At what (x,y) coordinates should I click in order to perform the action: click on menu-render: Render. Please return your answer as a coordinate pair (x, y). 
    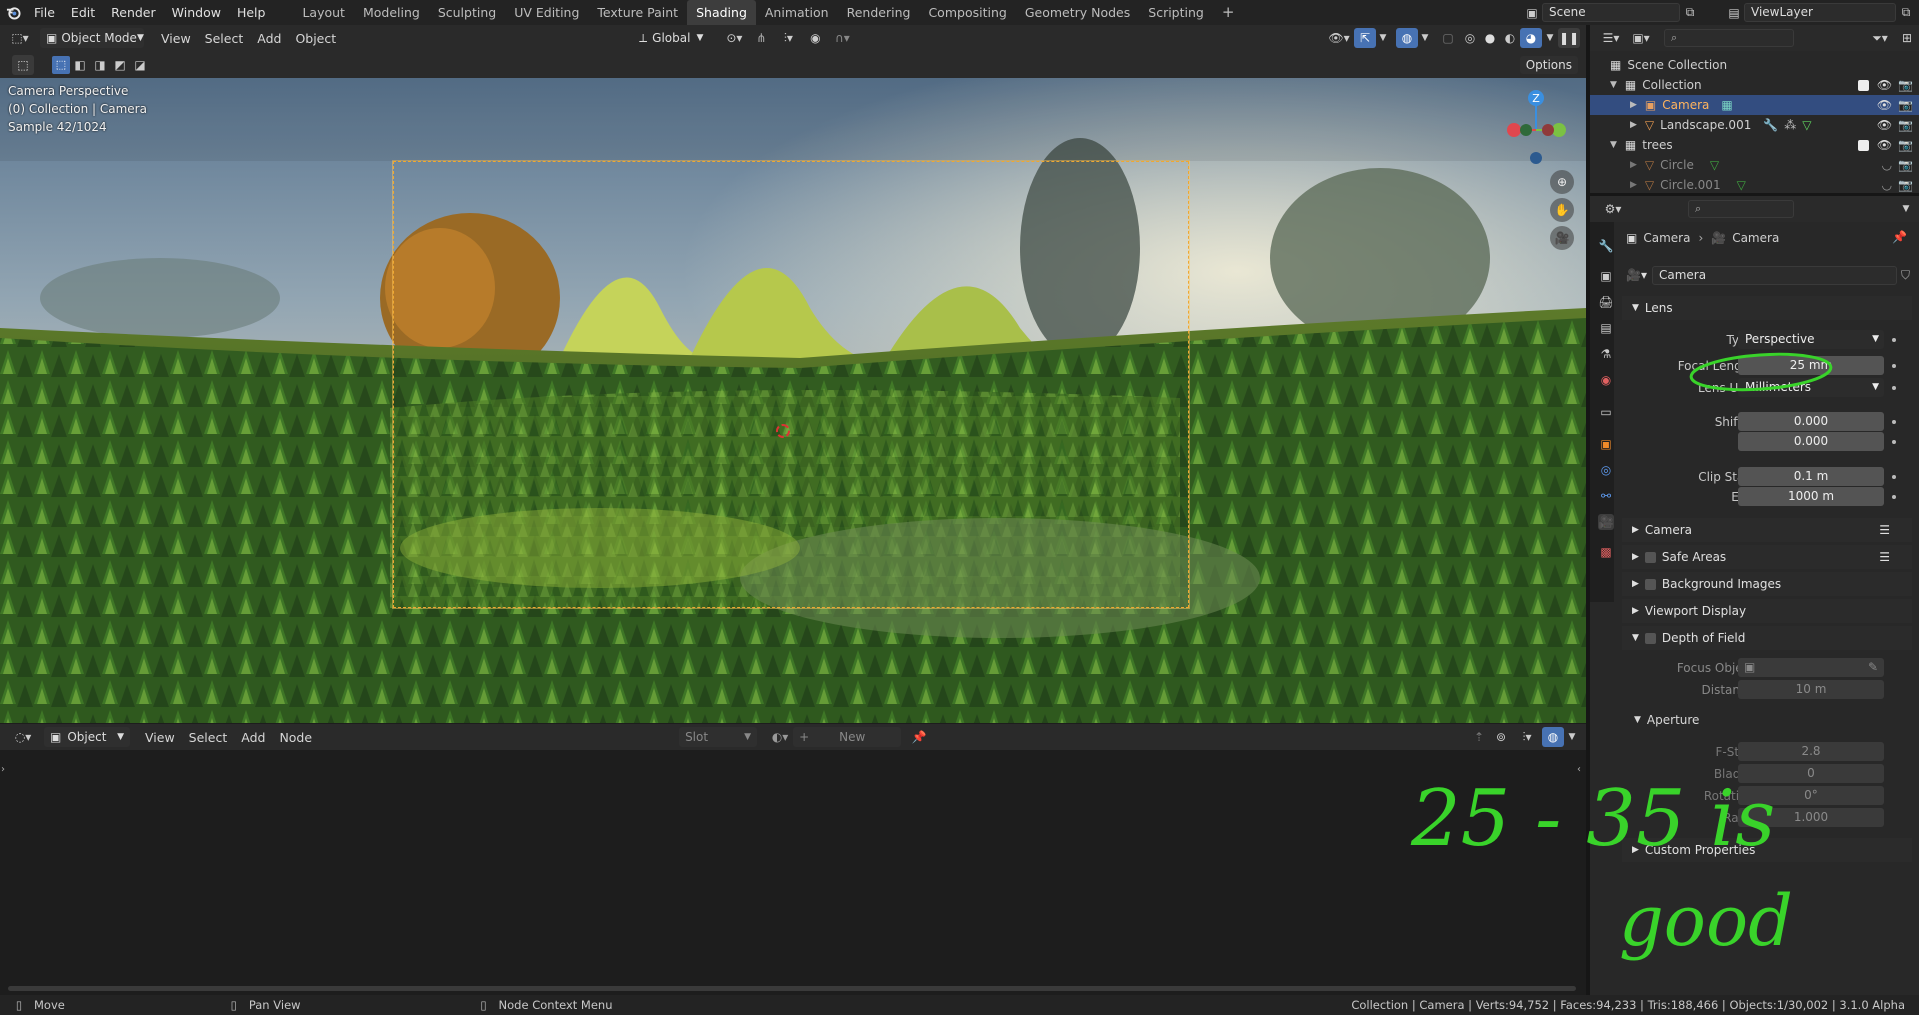
    Looking at the image, I should click on (133, 12).